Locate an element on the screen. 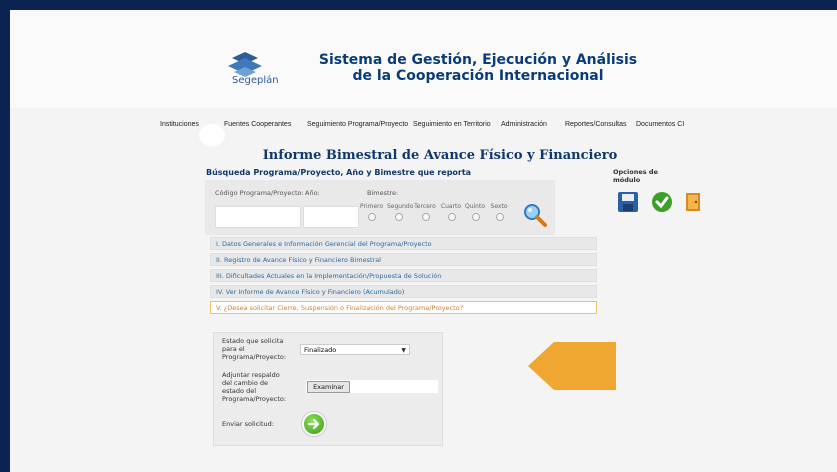 The width and height of the screenshot is (837, 472). search-icon is located at coordinates (535, 215).